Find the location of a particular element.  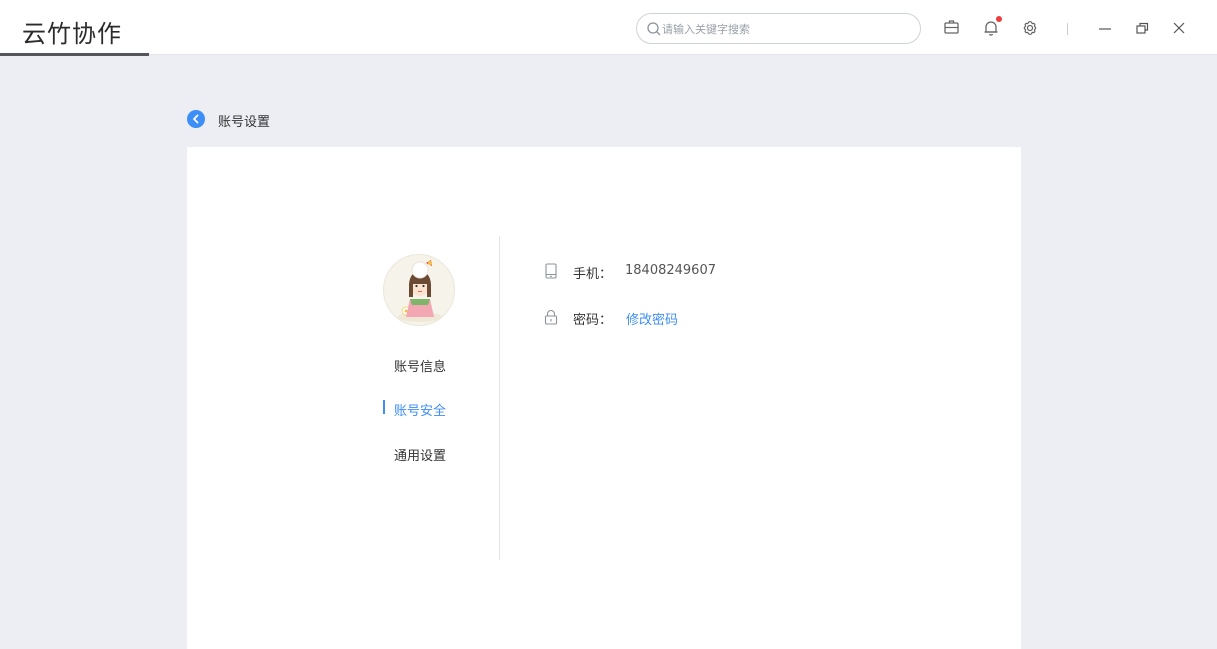

close-icon is located at coordinates (1179, 28).